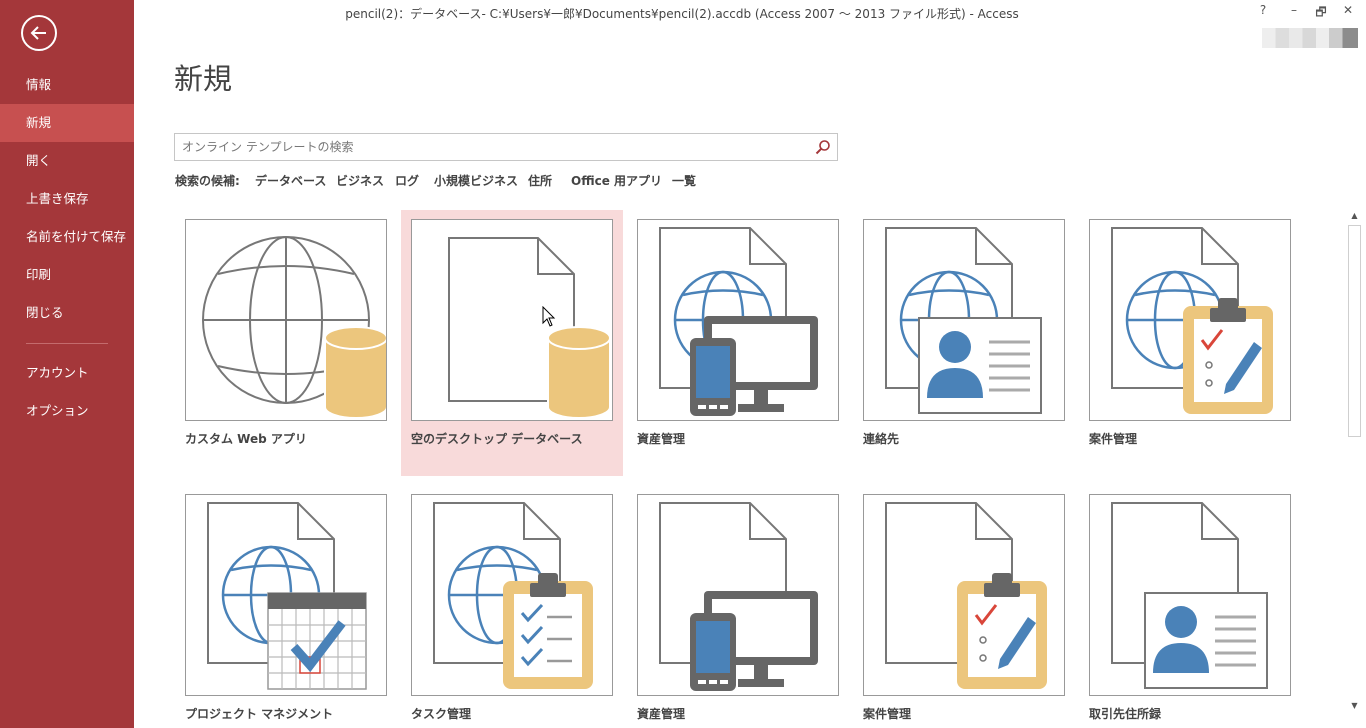 This screenshot has height=728, width=1366. What do you see at coordinates (490, 147) in the screenshot?
I see `search-input` at bounding box center [490, 147].